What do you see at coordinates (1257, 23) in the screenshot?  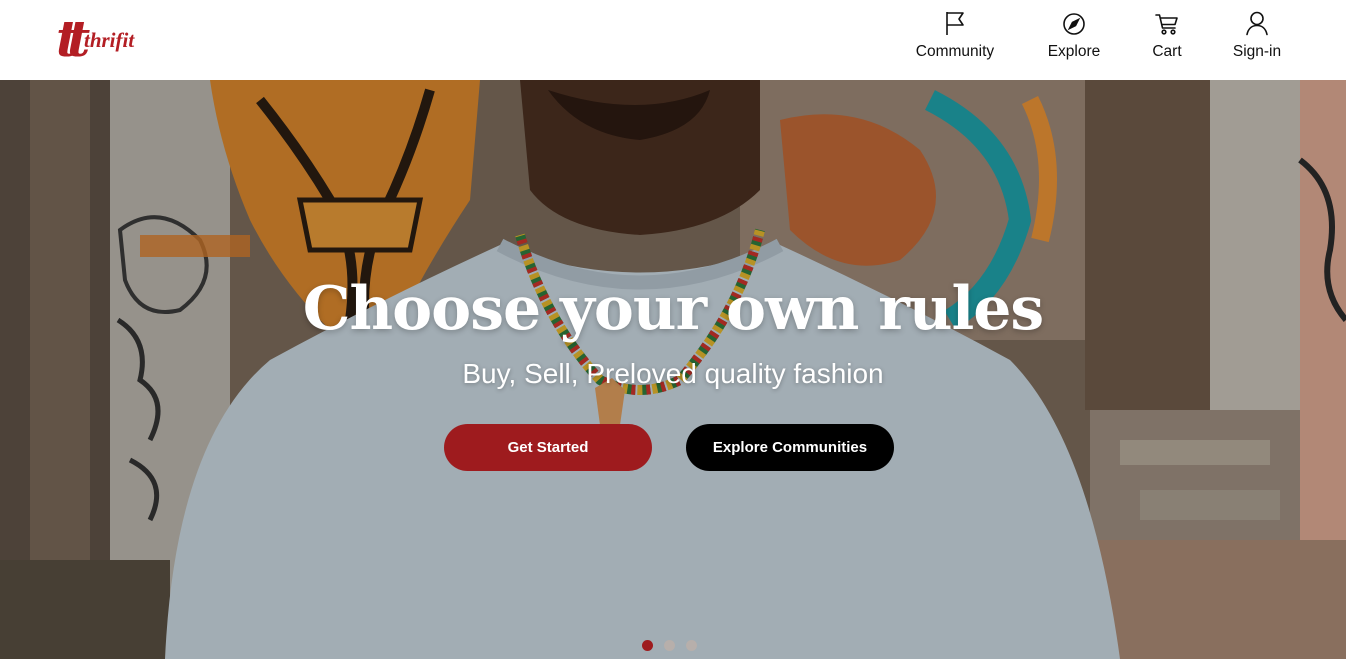 I see `user-icon` at bounding box center [1257, 23].